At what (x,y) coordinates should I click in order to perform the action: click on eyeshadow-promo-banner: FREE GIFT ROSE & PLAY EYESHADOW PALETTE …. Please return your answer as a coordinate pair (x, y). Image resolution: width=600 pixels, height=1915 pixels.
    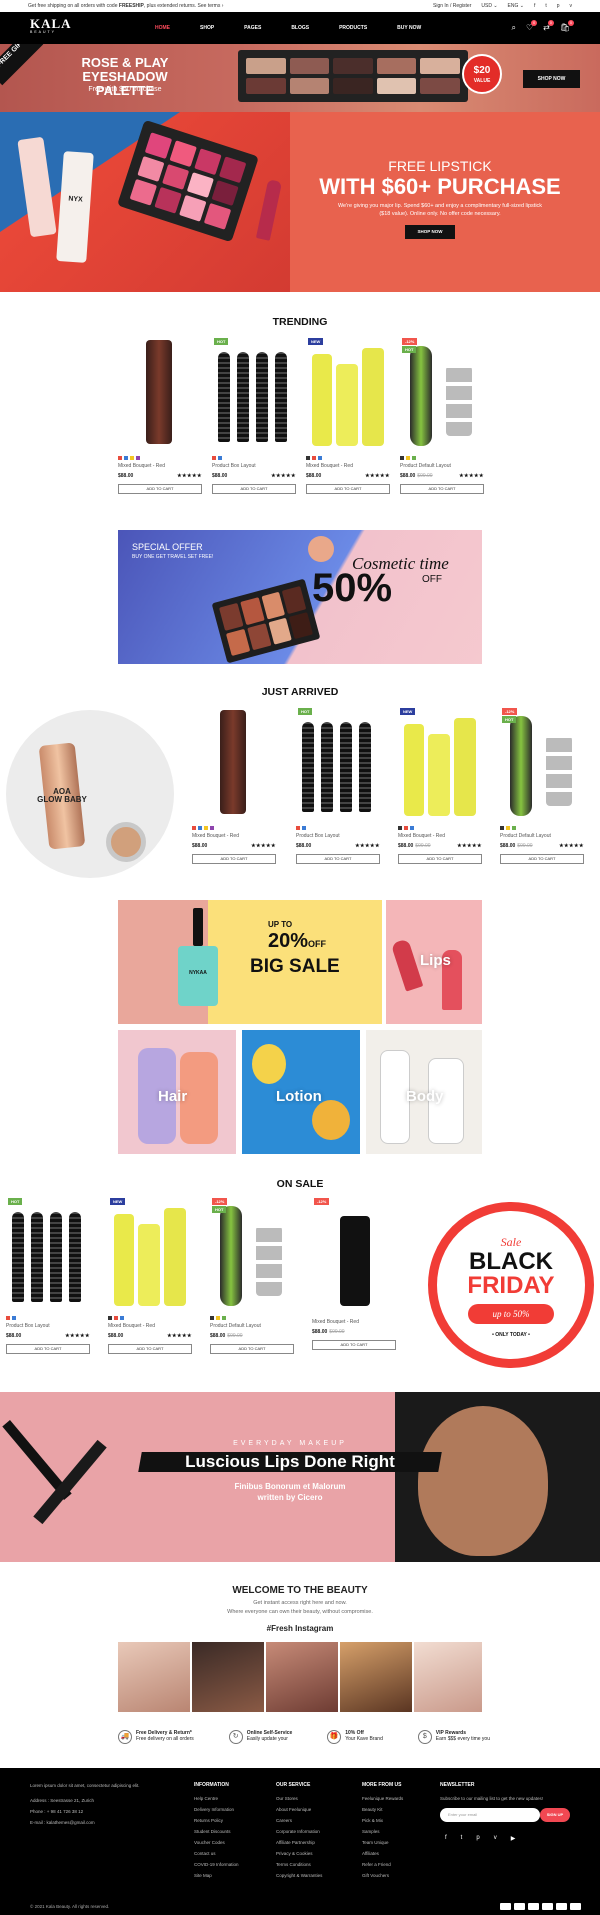
    Looking at the image, I should click on (300, 78).